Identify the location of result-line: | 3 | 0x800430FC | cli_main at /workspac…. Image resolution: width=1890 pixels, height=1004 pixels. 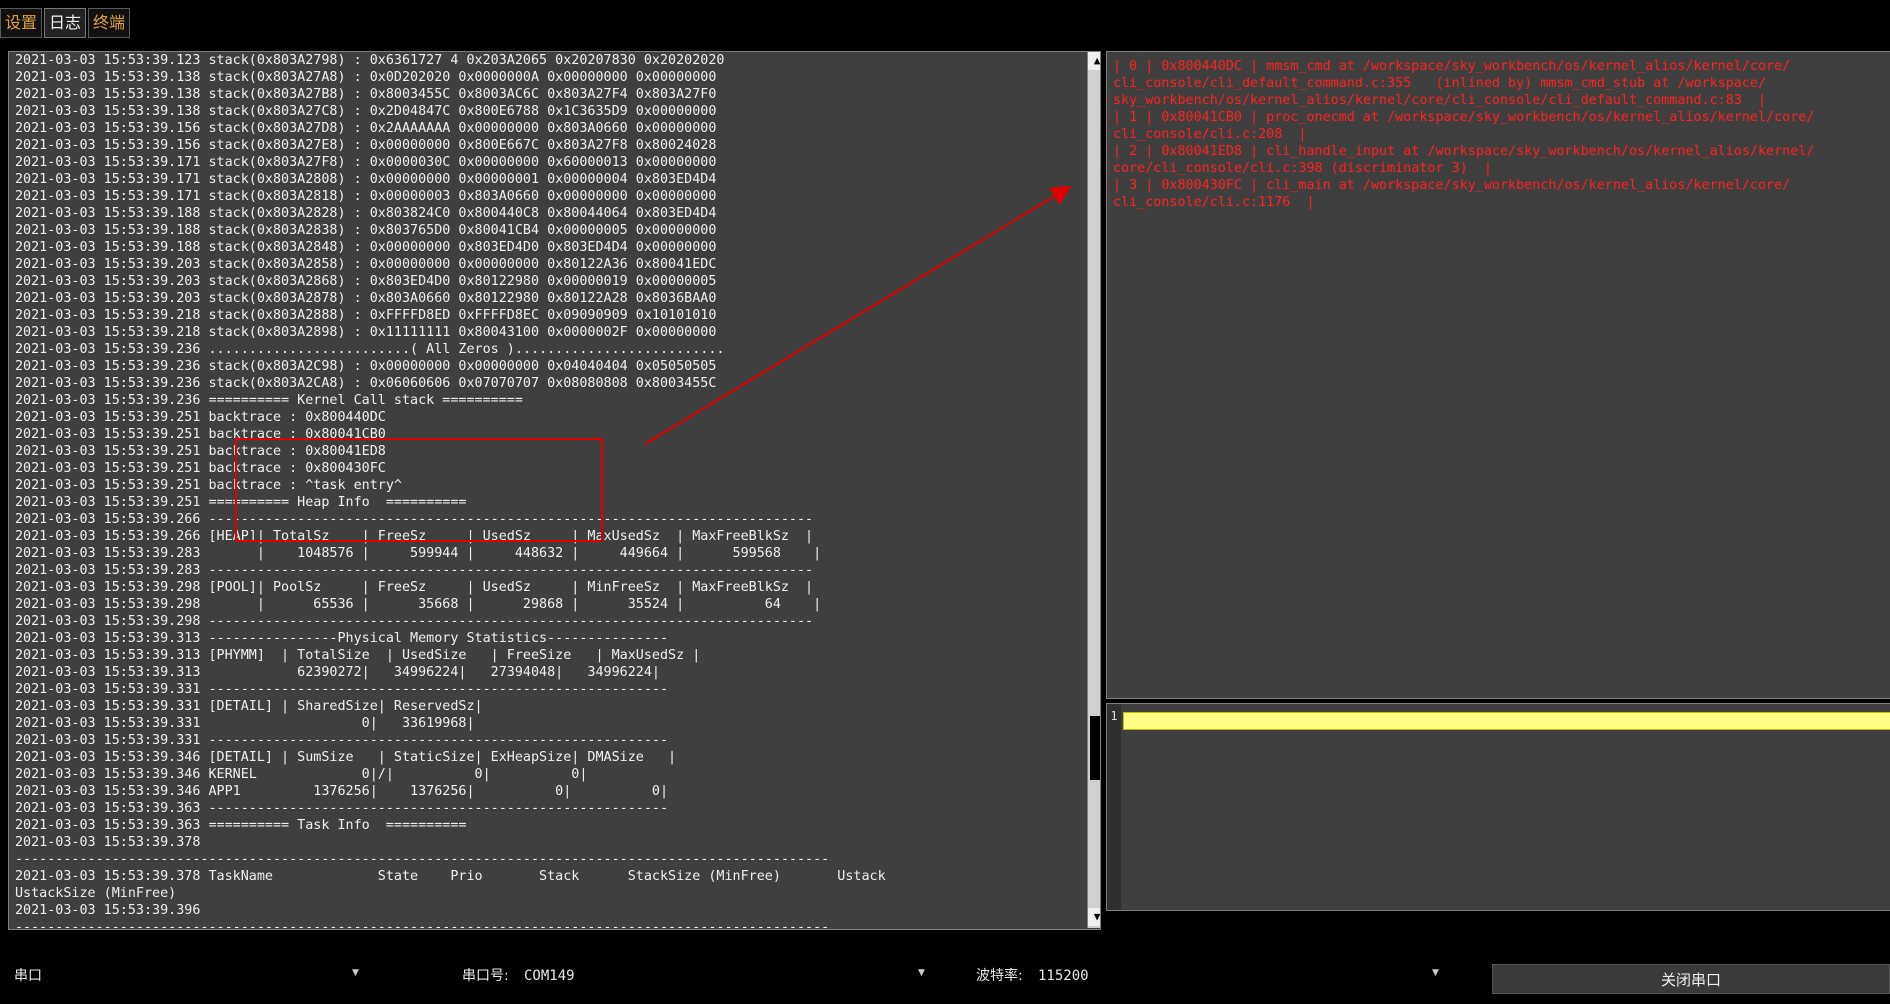
(1452, 185).